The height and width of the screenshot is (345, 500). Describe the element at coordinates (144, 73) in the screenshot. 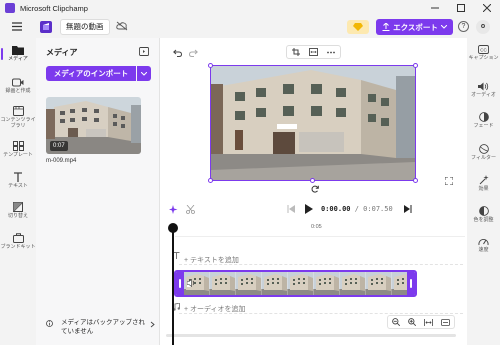

I see `import-options-button` at that location.